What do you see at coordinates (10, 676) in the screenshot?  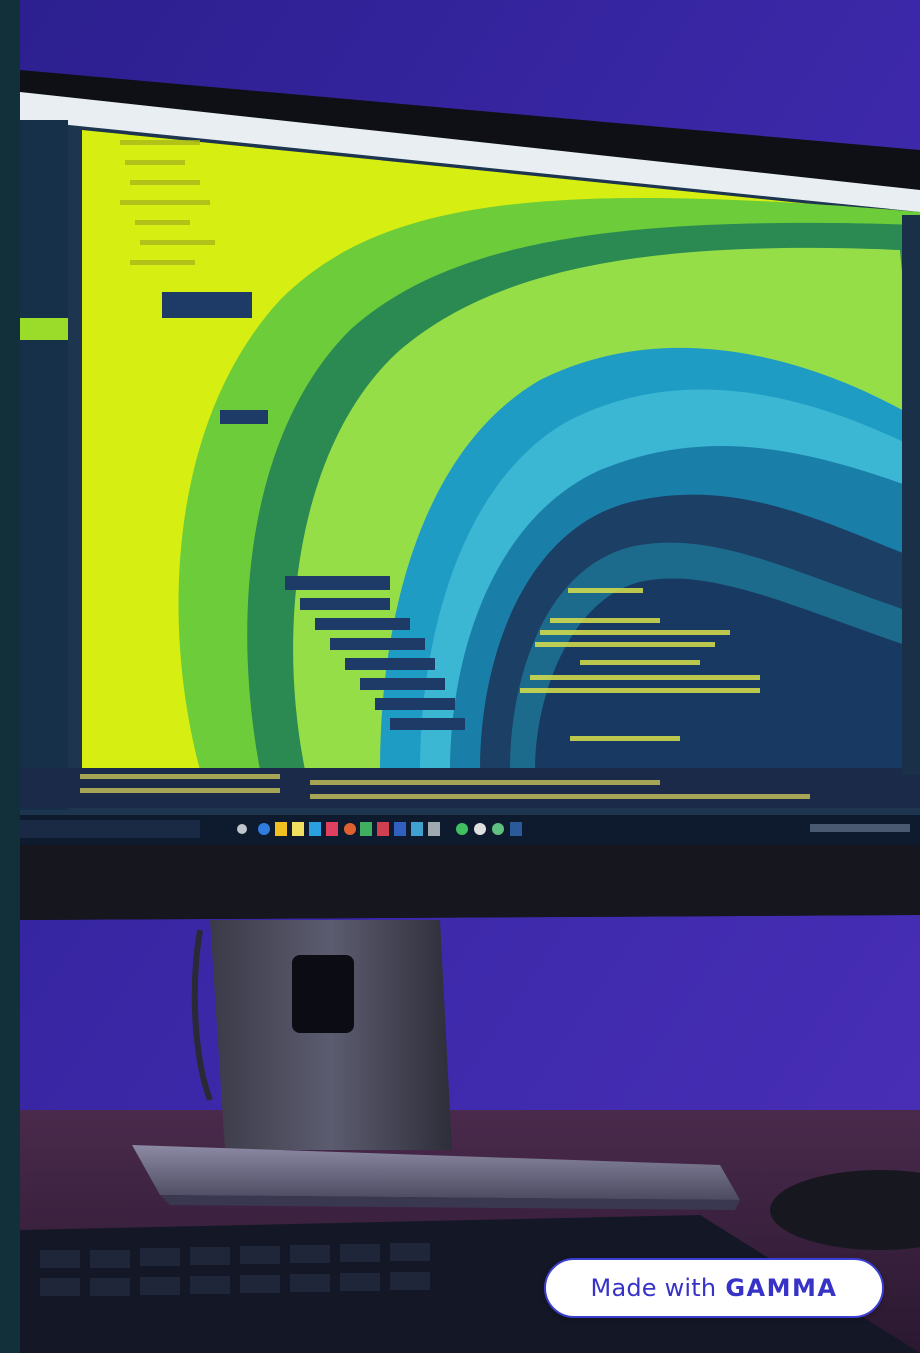 I see `left-border-strip` at bounding box center [10, 676].